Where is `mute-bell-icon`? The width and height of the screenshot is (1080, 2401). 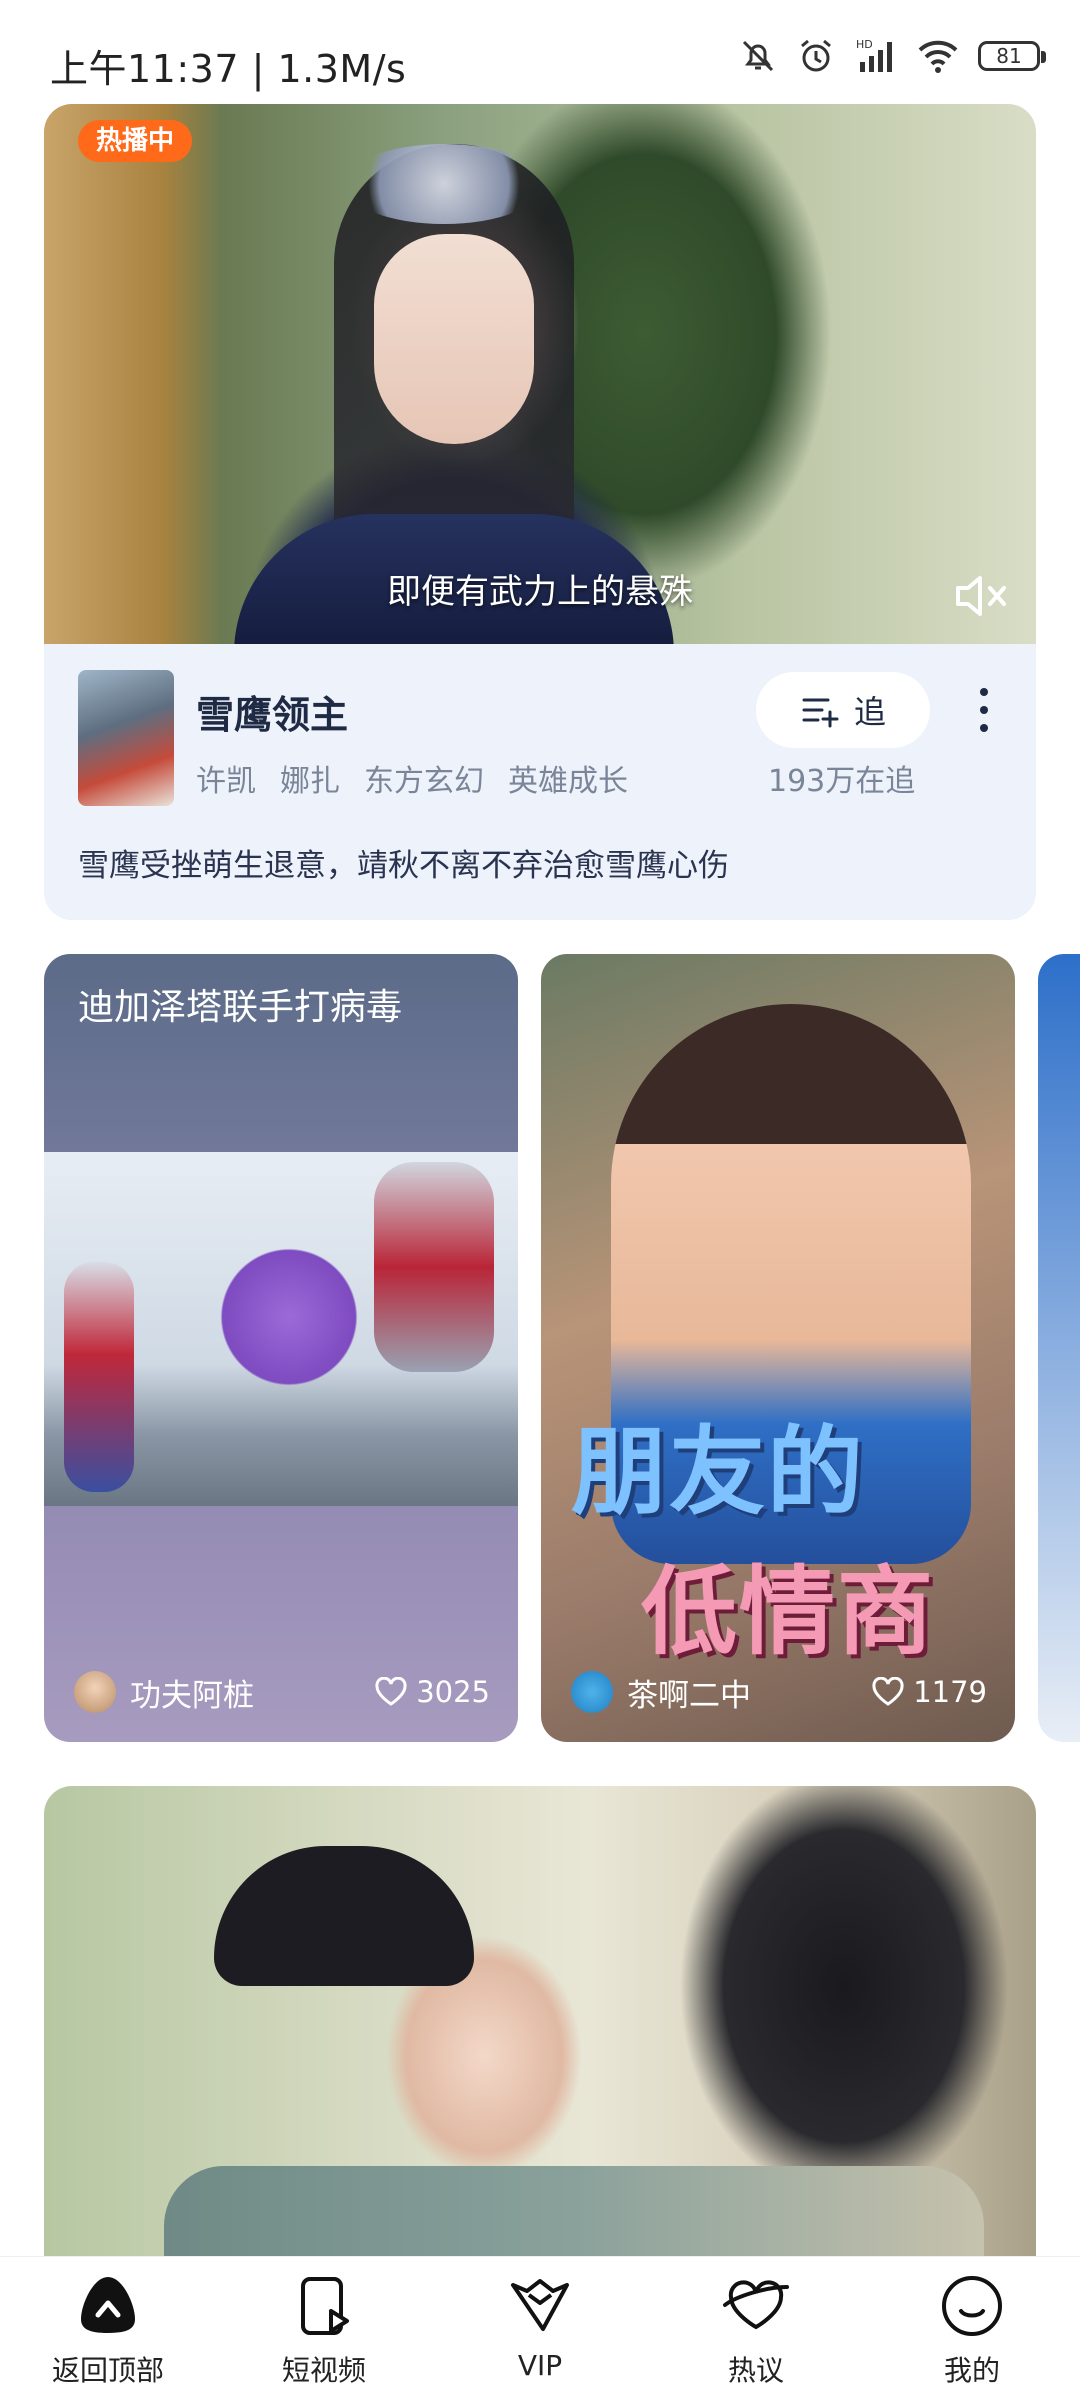
mute-bell-icon is located at coordinates (758, 56).